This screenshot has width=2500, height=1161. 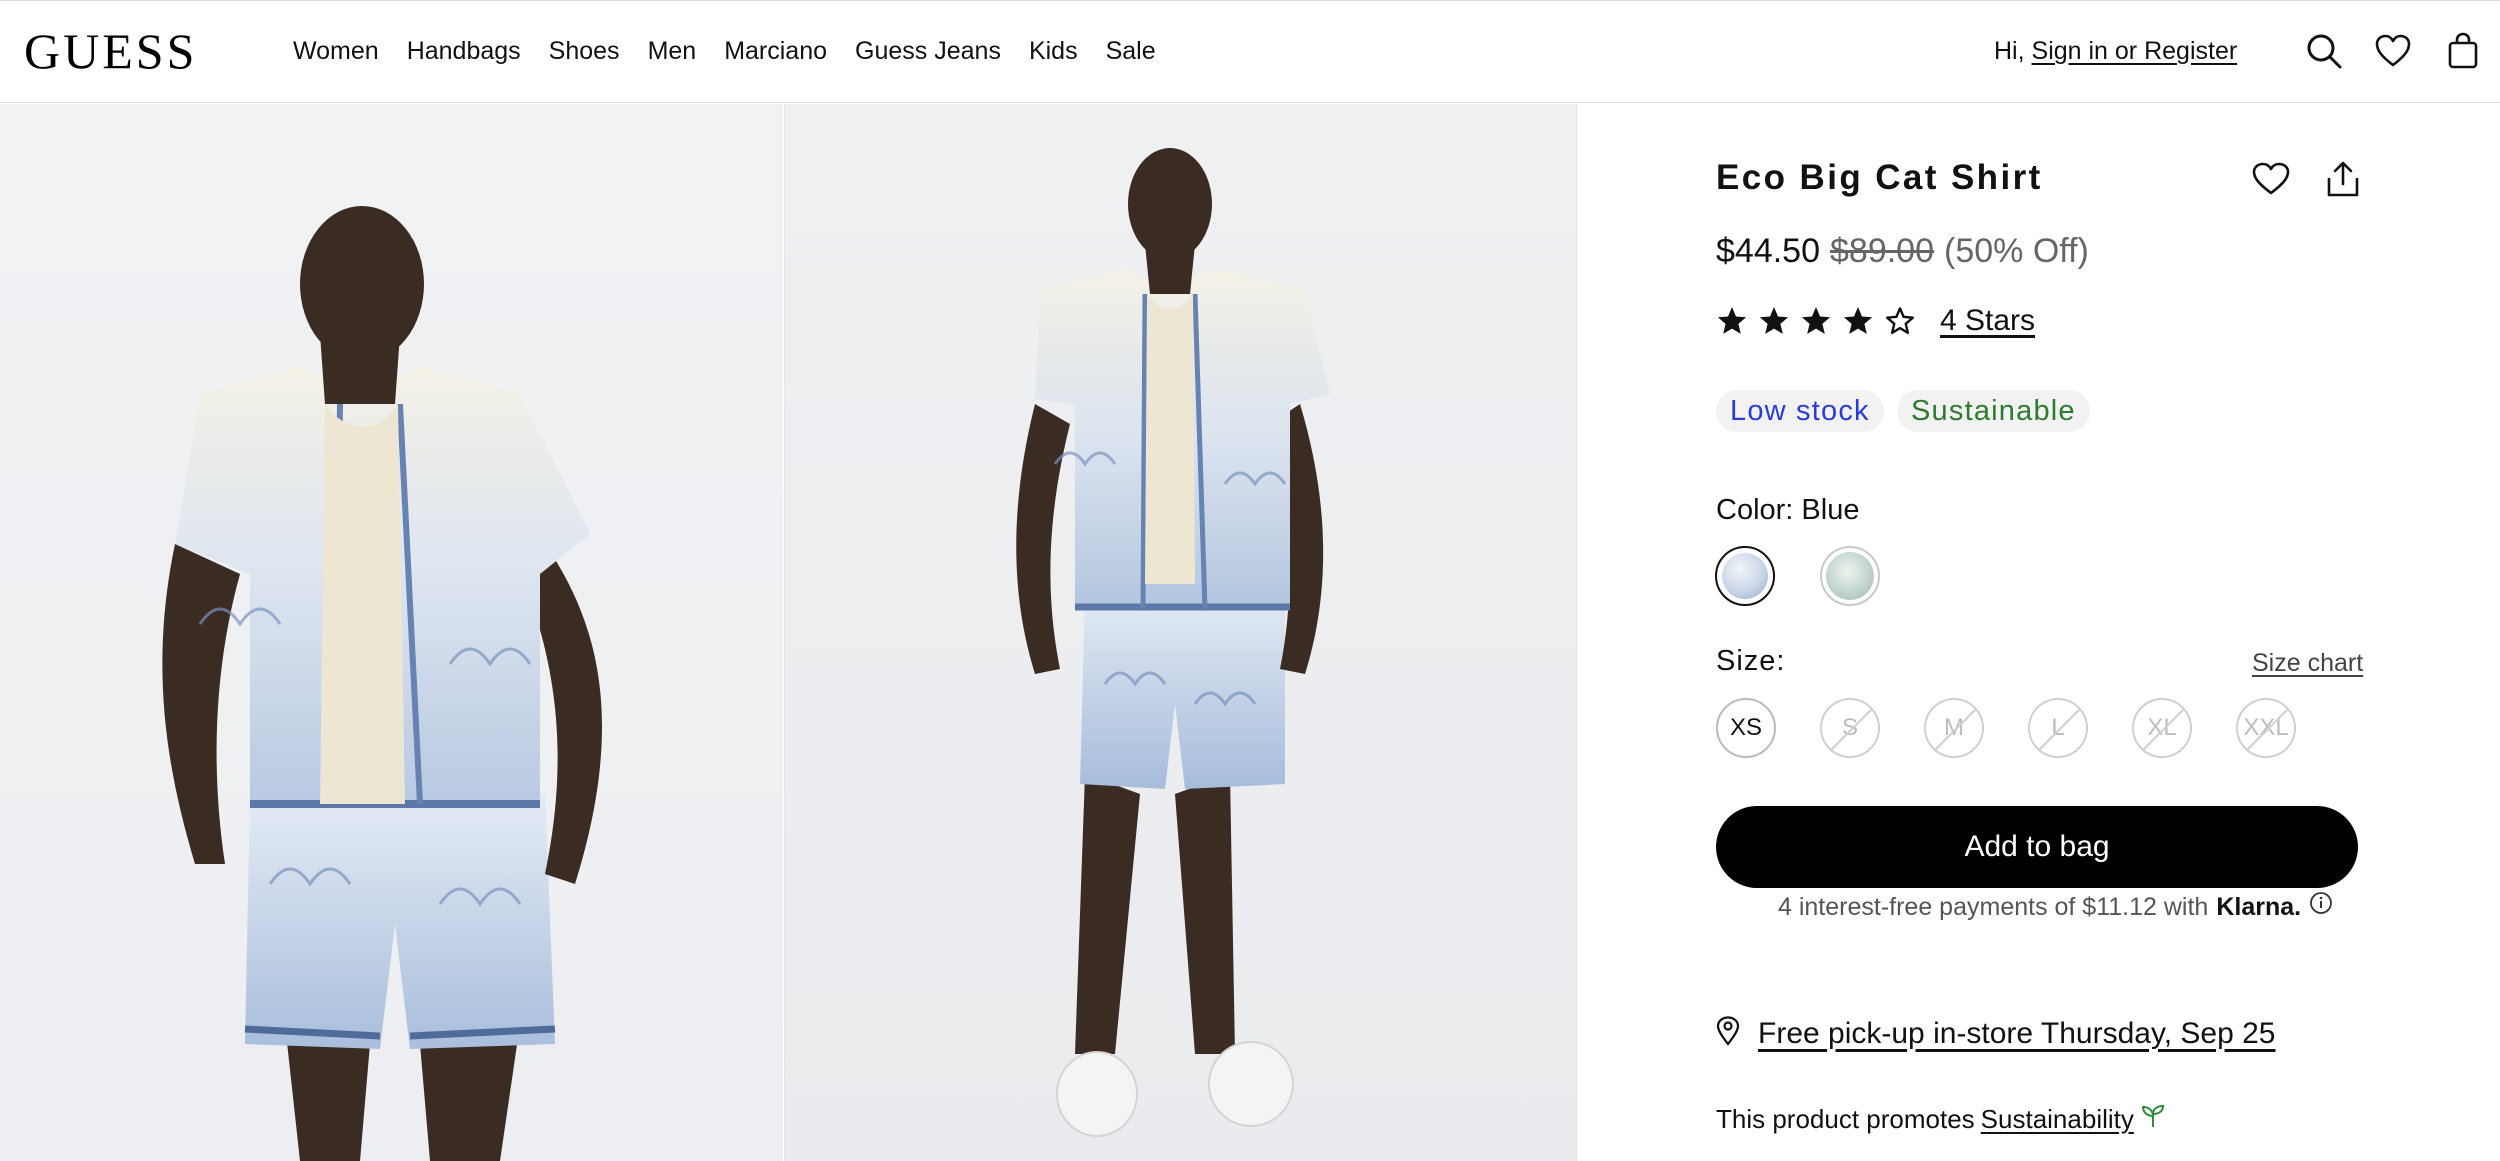 What do you see at coordinates (1882, 251) in the screenshot?
I see `original-price: $89.00` at bounding box center [1882, 251].